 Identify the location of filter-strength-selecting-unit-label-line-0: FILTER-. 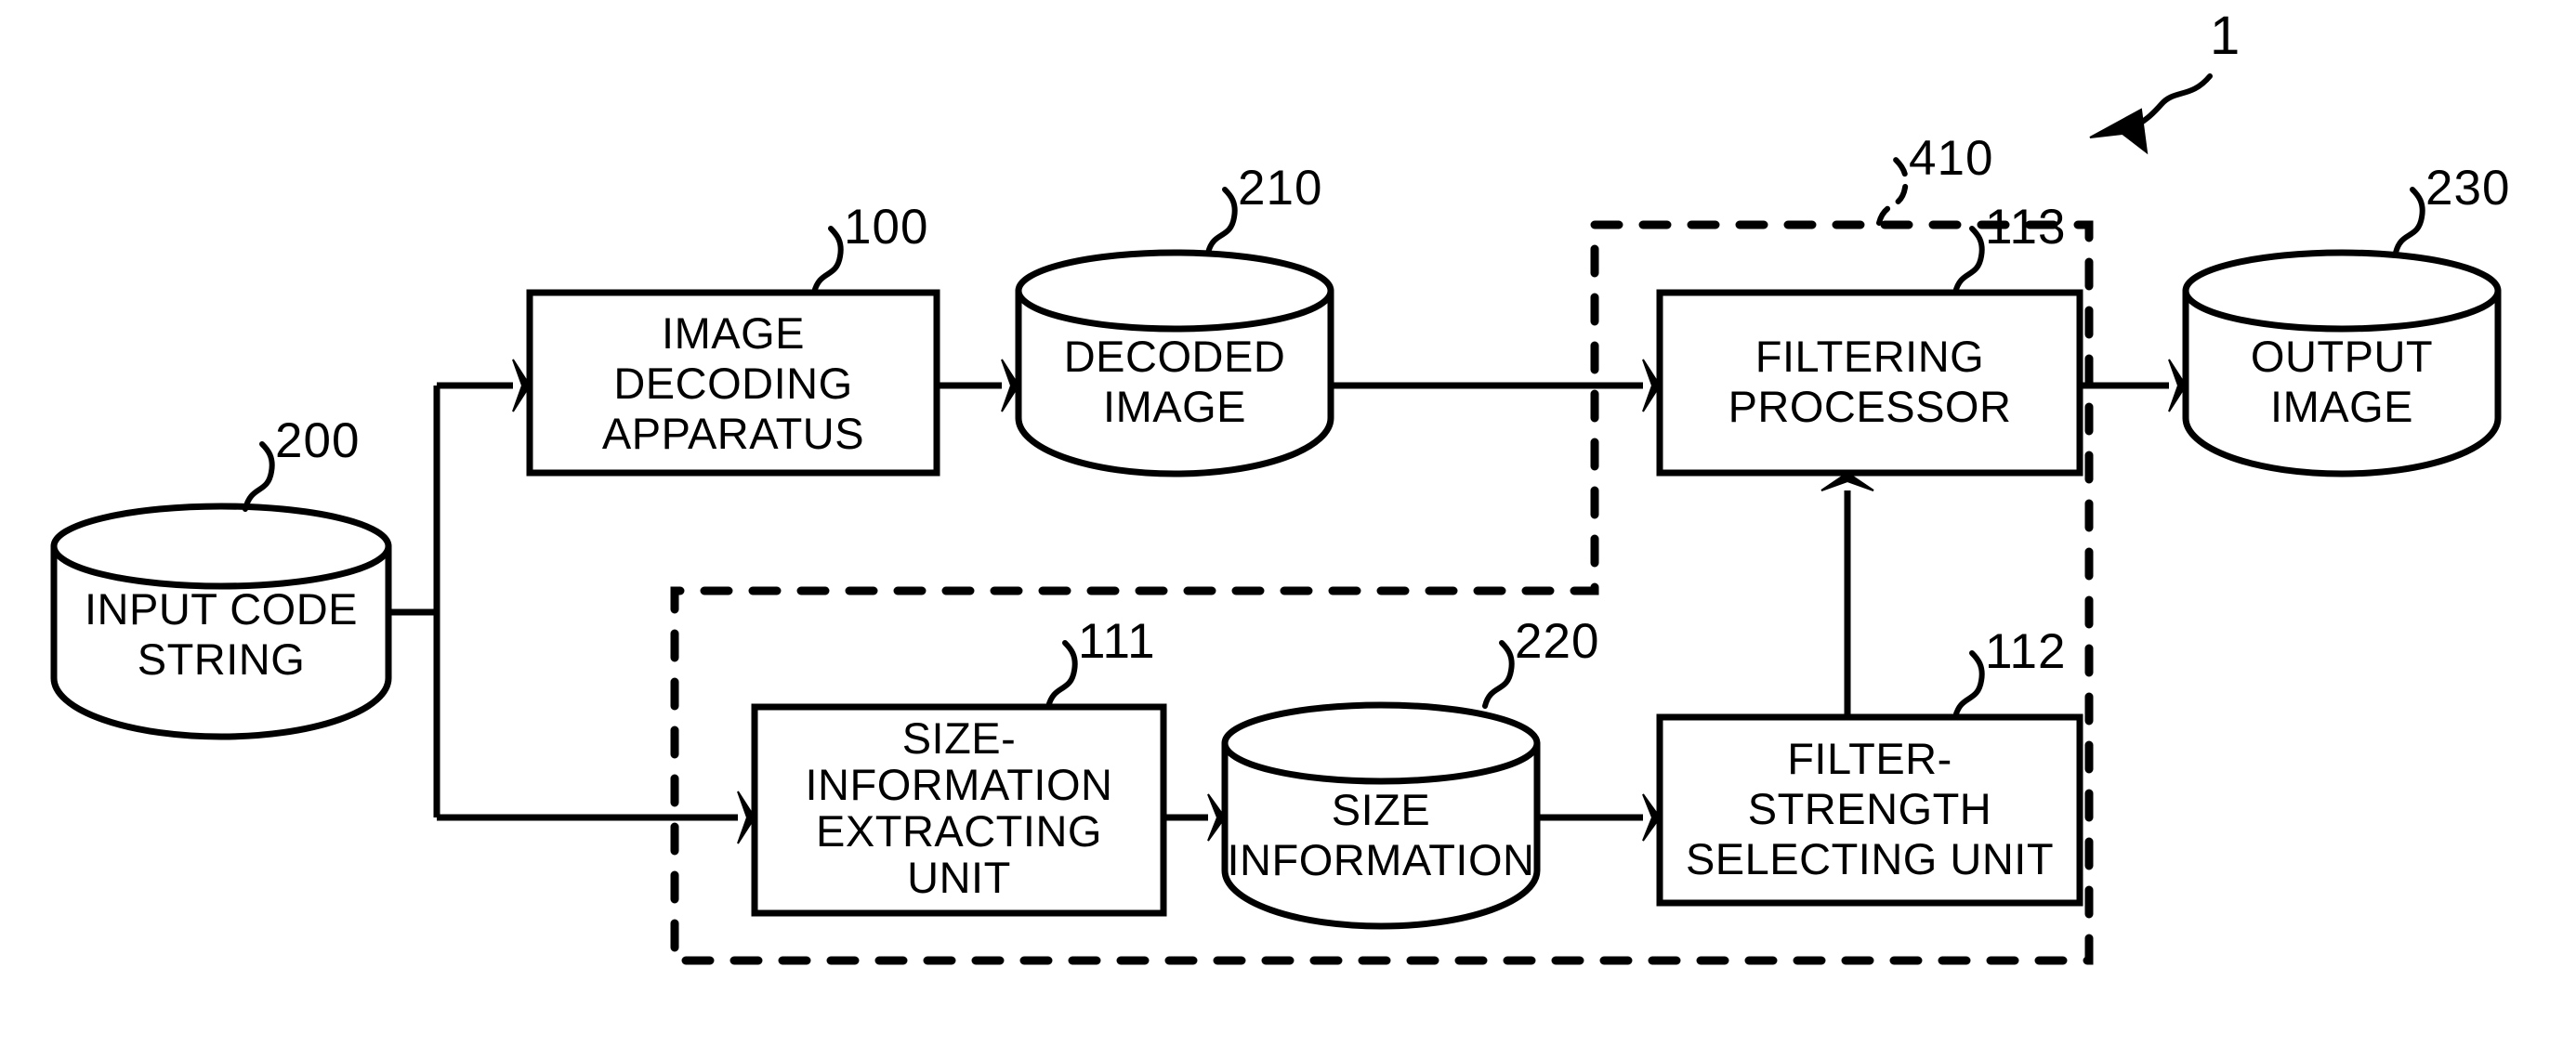
(1869, 758).